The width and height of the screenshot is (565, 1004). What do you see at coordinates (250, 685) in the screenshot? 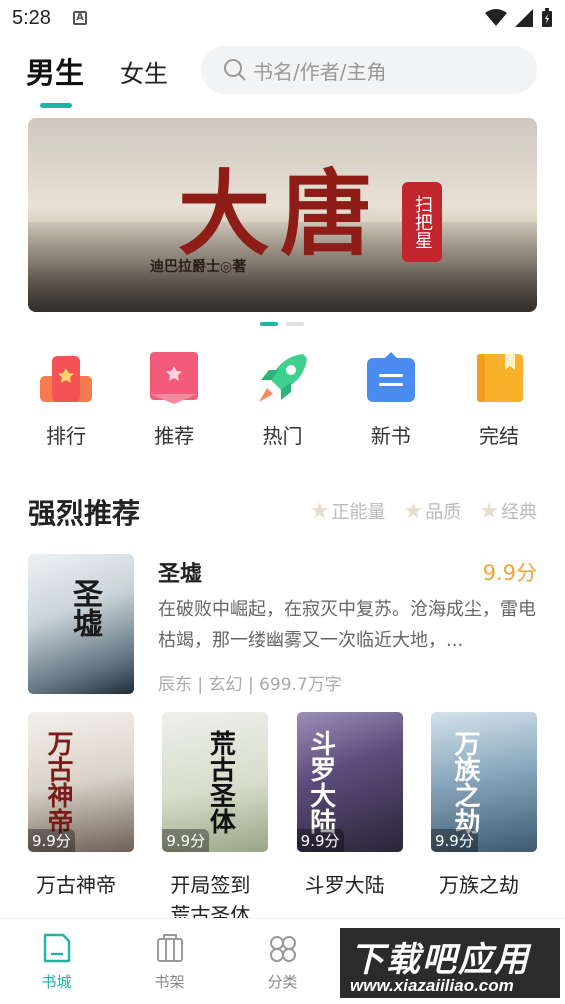
I see `featured-book-meta: 辰东 | 玄幻 | 699.7万字` at bounding box center [250, 685].